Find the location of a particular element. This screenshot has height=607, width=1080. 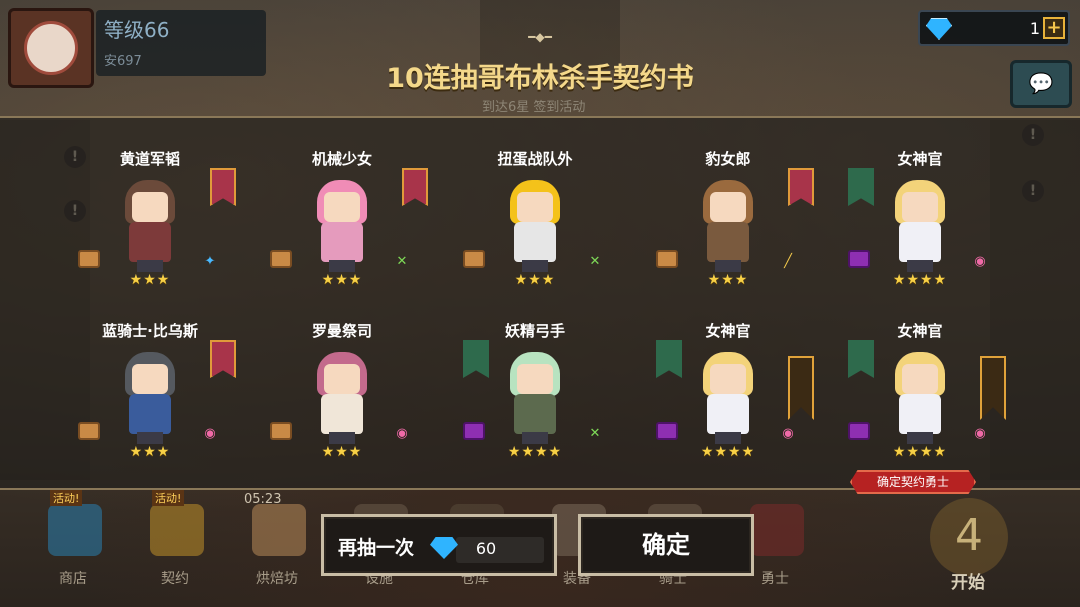

diamond-icon is located at coordinates (444, 548).